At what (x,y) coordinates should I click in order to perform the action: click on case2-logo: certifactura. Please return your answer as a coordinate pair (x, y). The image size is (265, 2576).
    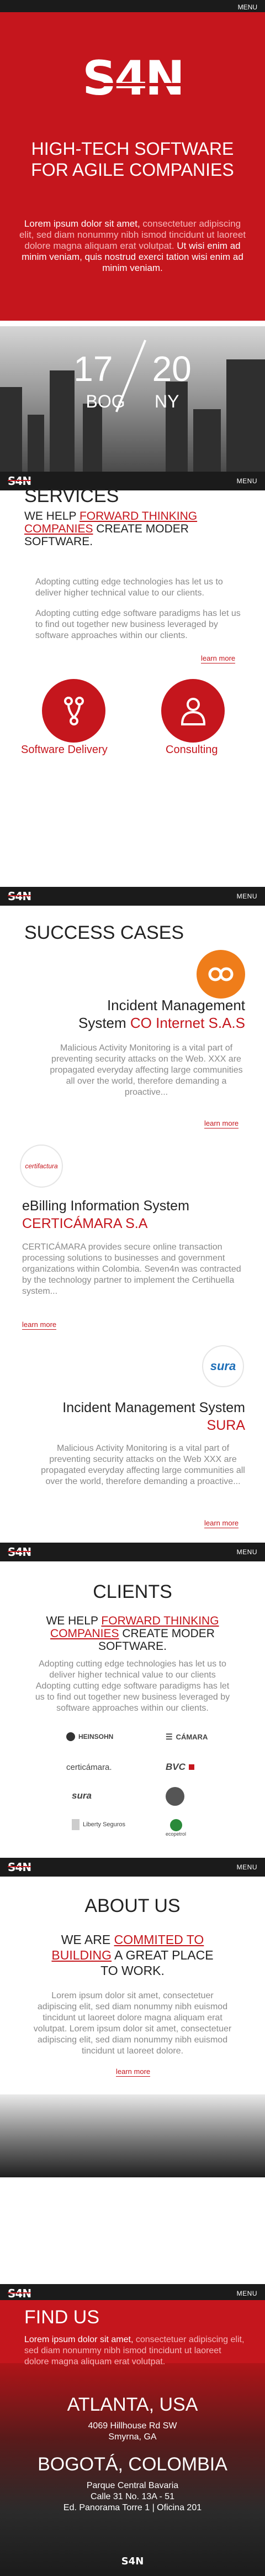
    Looking at the image, I should click on (41, 1166).